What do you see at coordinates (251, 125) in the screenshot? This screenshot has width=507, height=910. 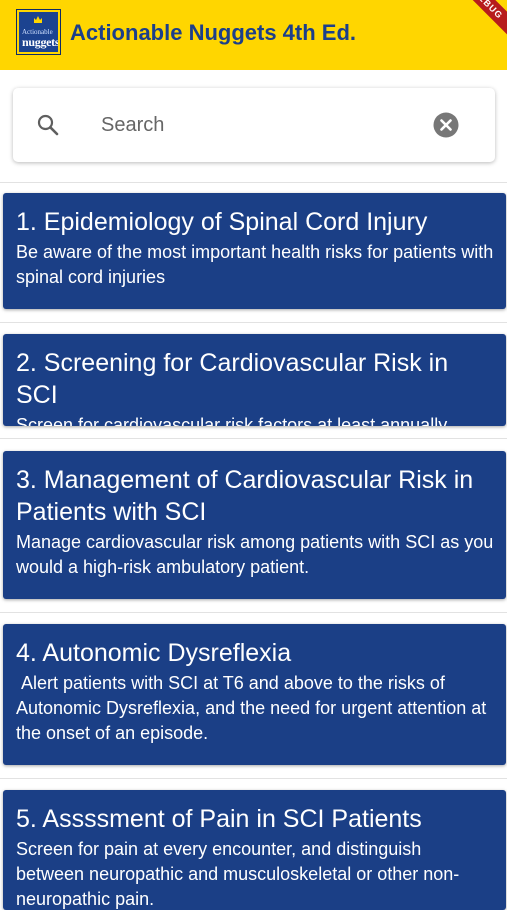 I see `search-input` at bounding box center [251, 125].